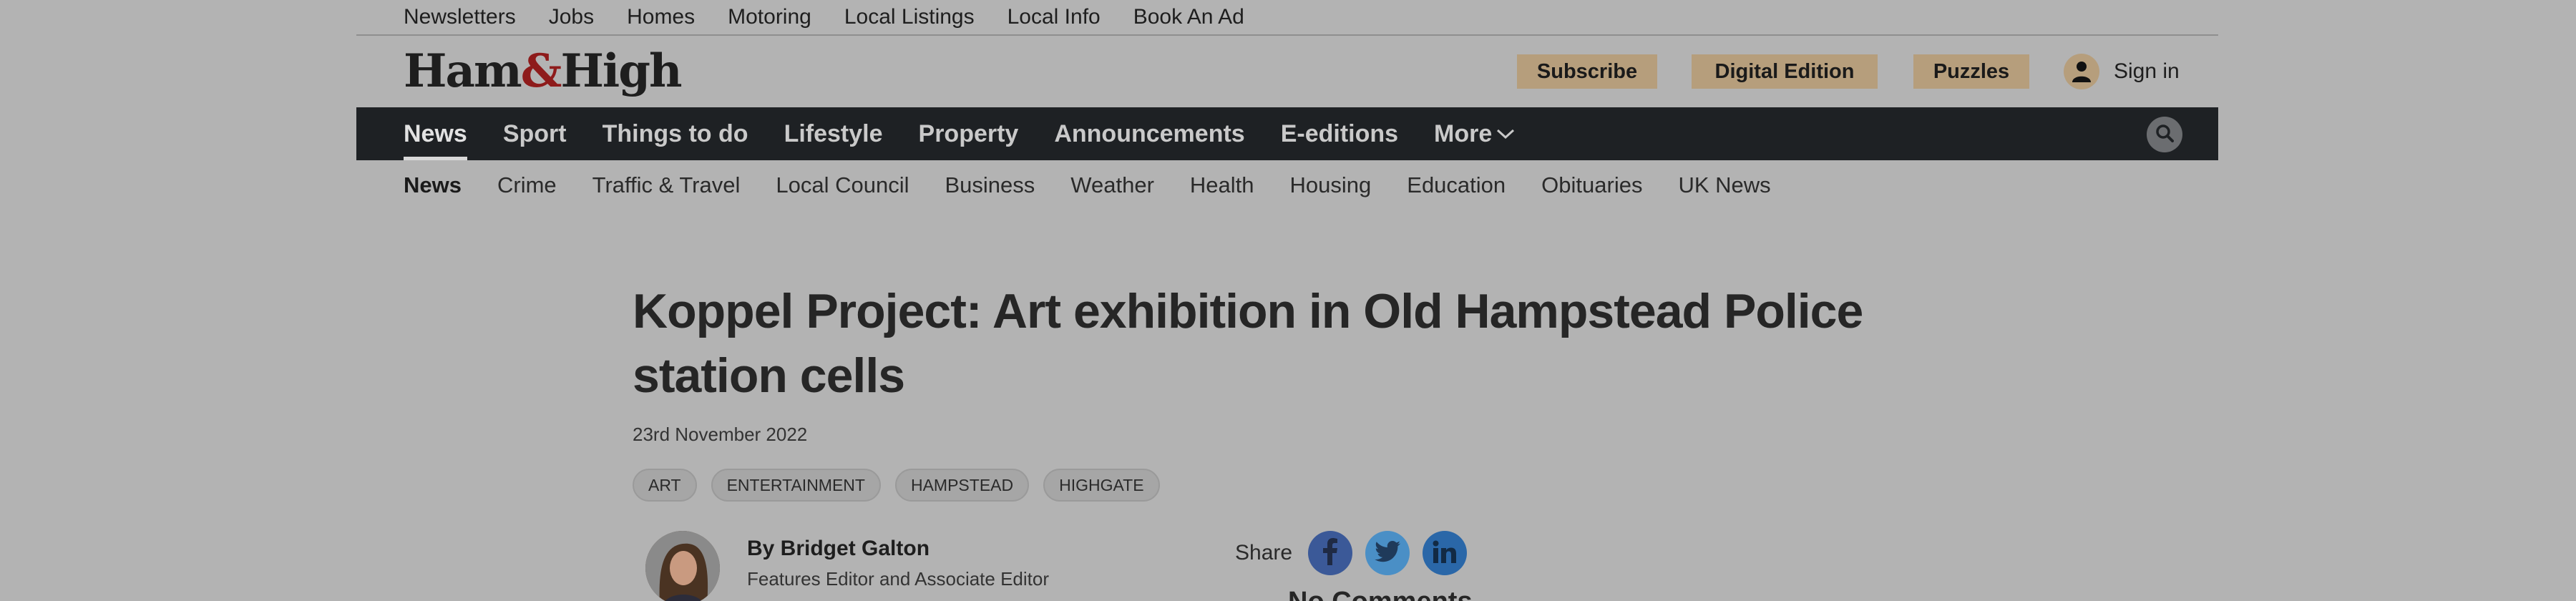 The width and height of the screenshot is (2576, 601). I want to click on subnav-item-education: Education, so click(1456, 185).